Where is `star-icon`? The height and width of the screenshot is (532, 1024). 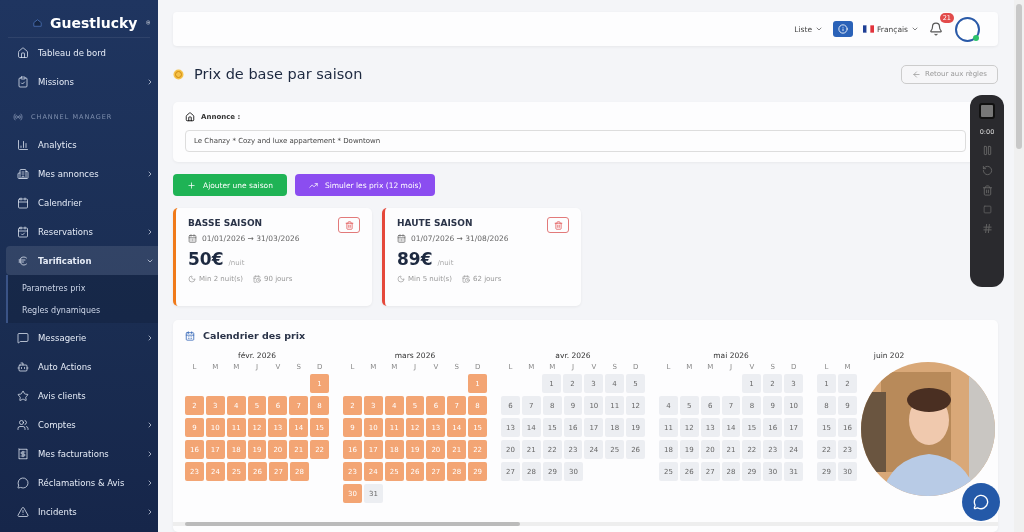 star-icon is located at coordinates (23, 395).